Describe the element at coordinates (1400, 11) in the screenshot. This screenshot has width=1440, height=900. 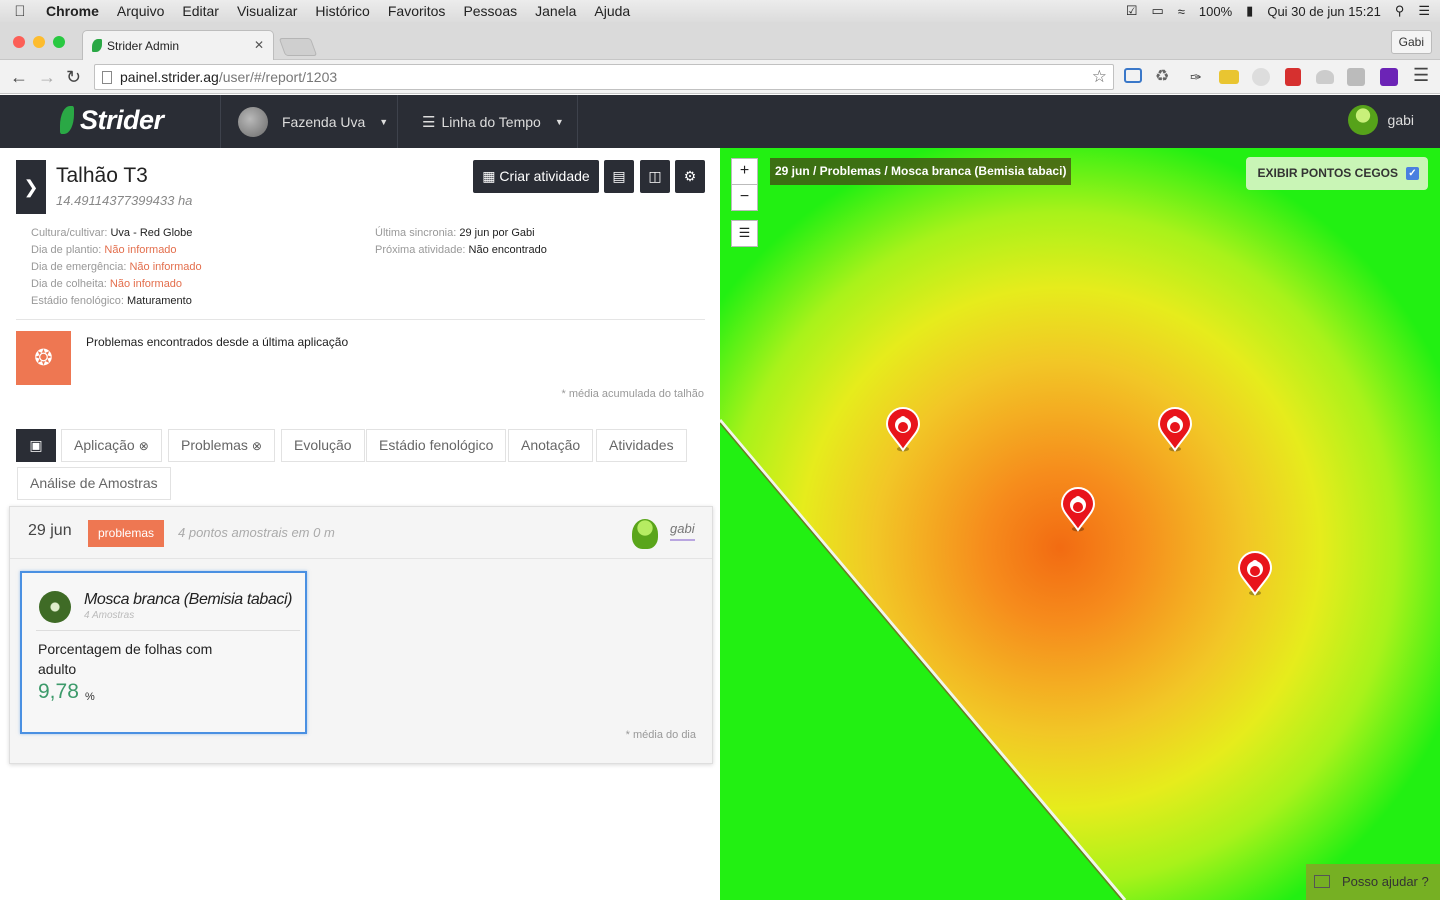
I see `spotlight-search-icon: ⚲` at that location.